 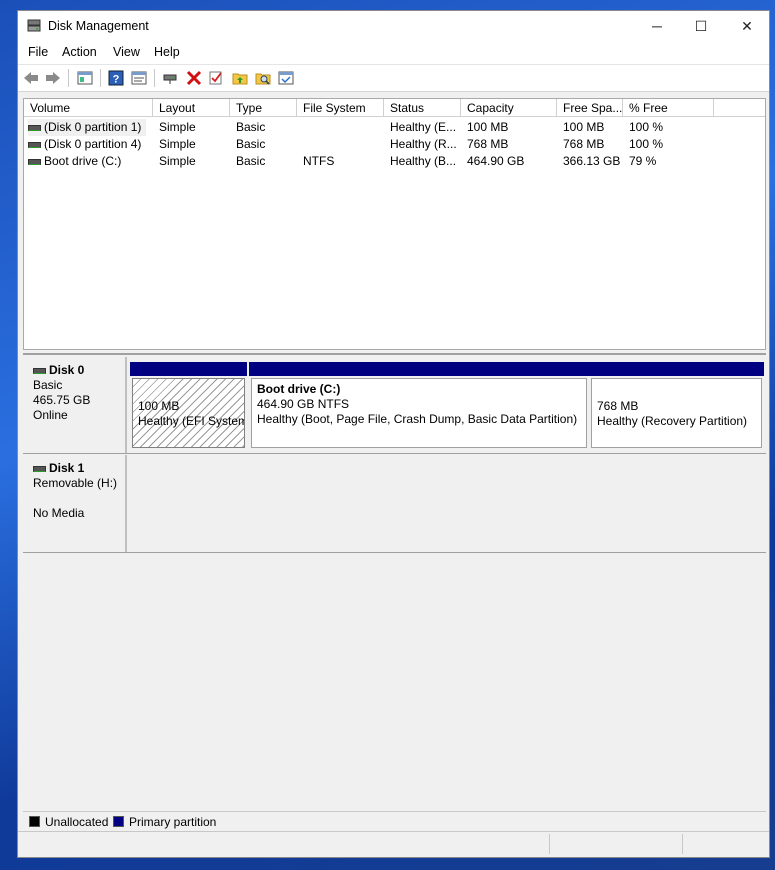 I want to click on menu-file: File, so click(x=38, y=52).